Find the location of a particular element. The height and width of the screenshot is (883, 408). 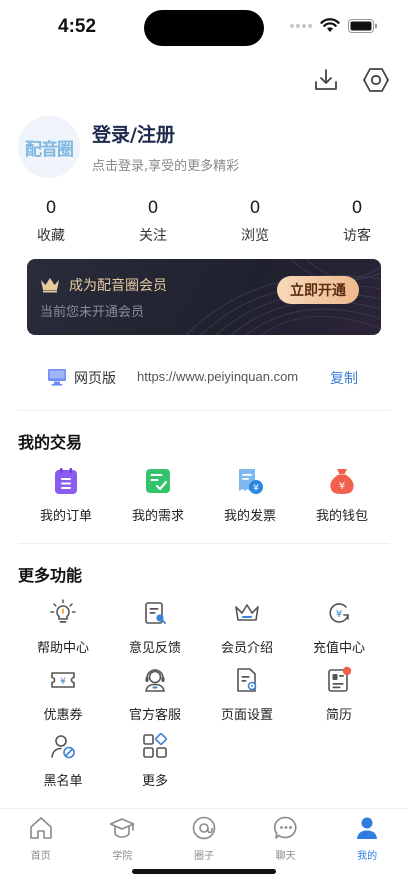

status-indicators is located at coordinates (334, 25).